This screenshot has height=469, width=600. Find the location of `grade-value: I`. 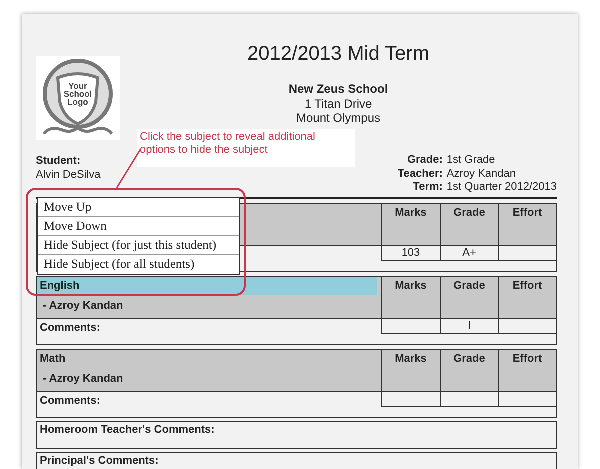

grade-value: I is located at coordinates (469, 326).